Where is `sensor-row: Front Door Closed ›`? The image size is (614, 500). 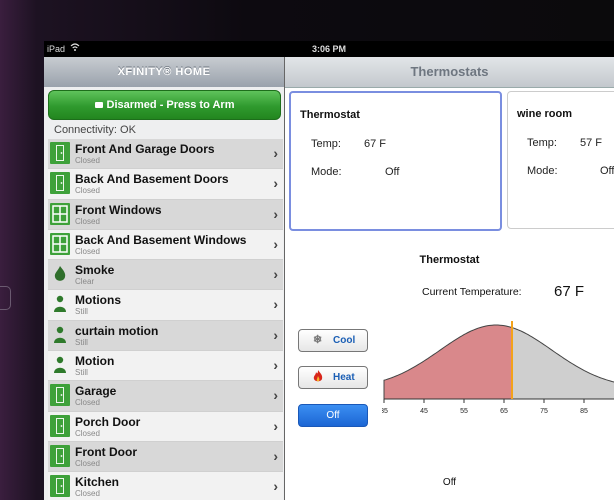
sensor-row: Front Door Closed › is located at coordinates (165, 457).